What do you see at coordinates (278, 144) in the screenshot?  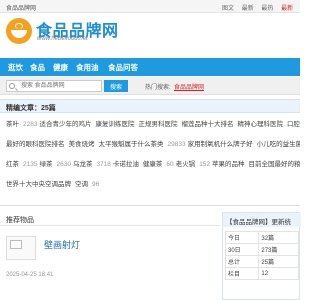 I see `tag-link: 小儿吃的益生菌哪种好` at bounding box center [278, 144].